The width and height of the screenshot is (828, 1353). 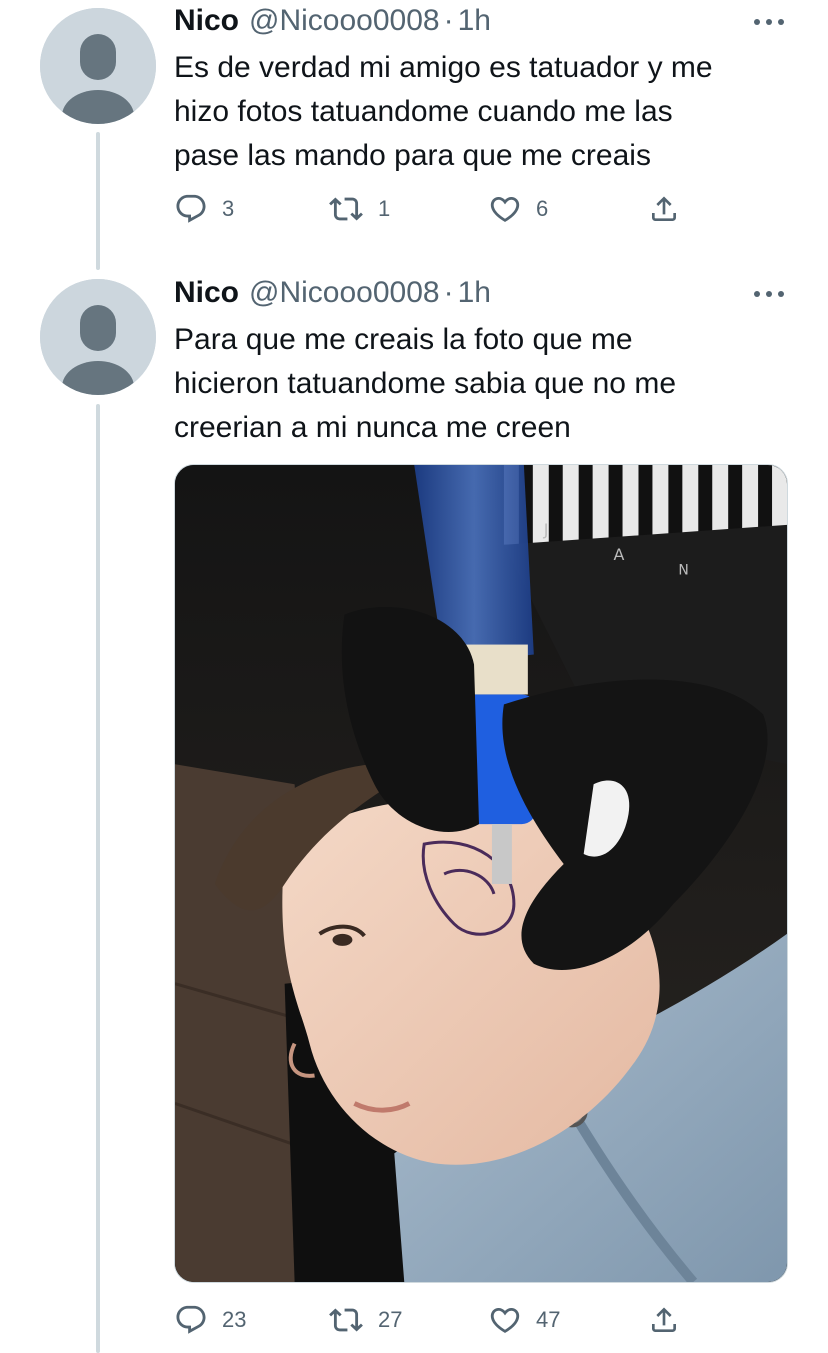 What do you see at coordinates (524, 1320) in the screenshot?
I see `like-button: 47` at bounding box center [524, 1320].